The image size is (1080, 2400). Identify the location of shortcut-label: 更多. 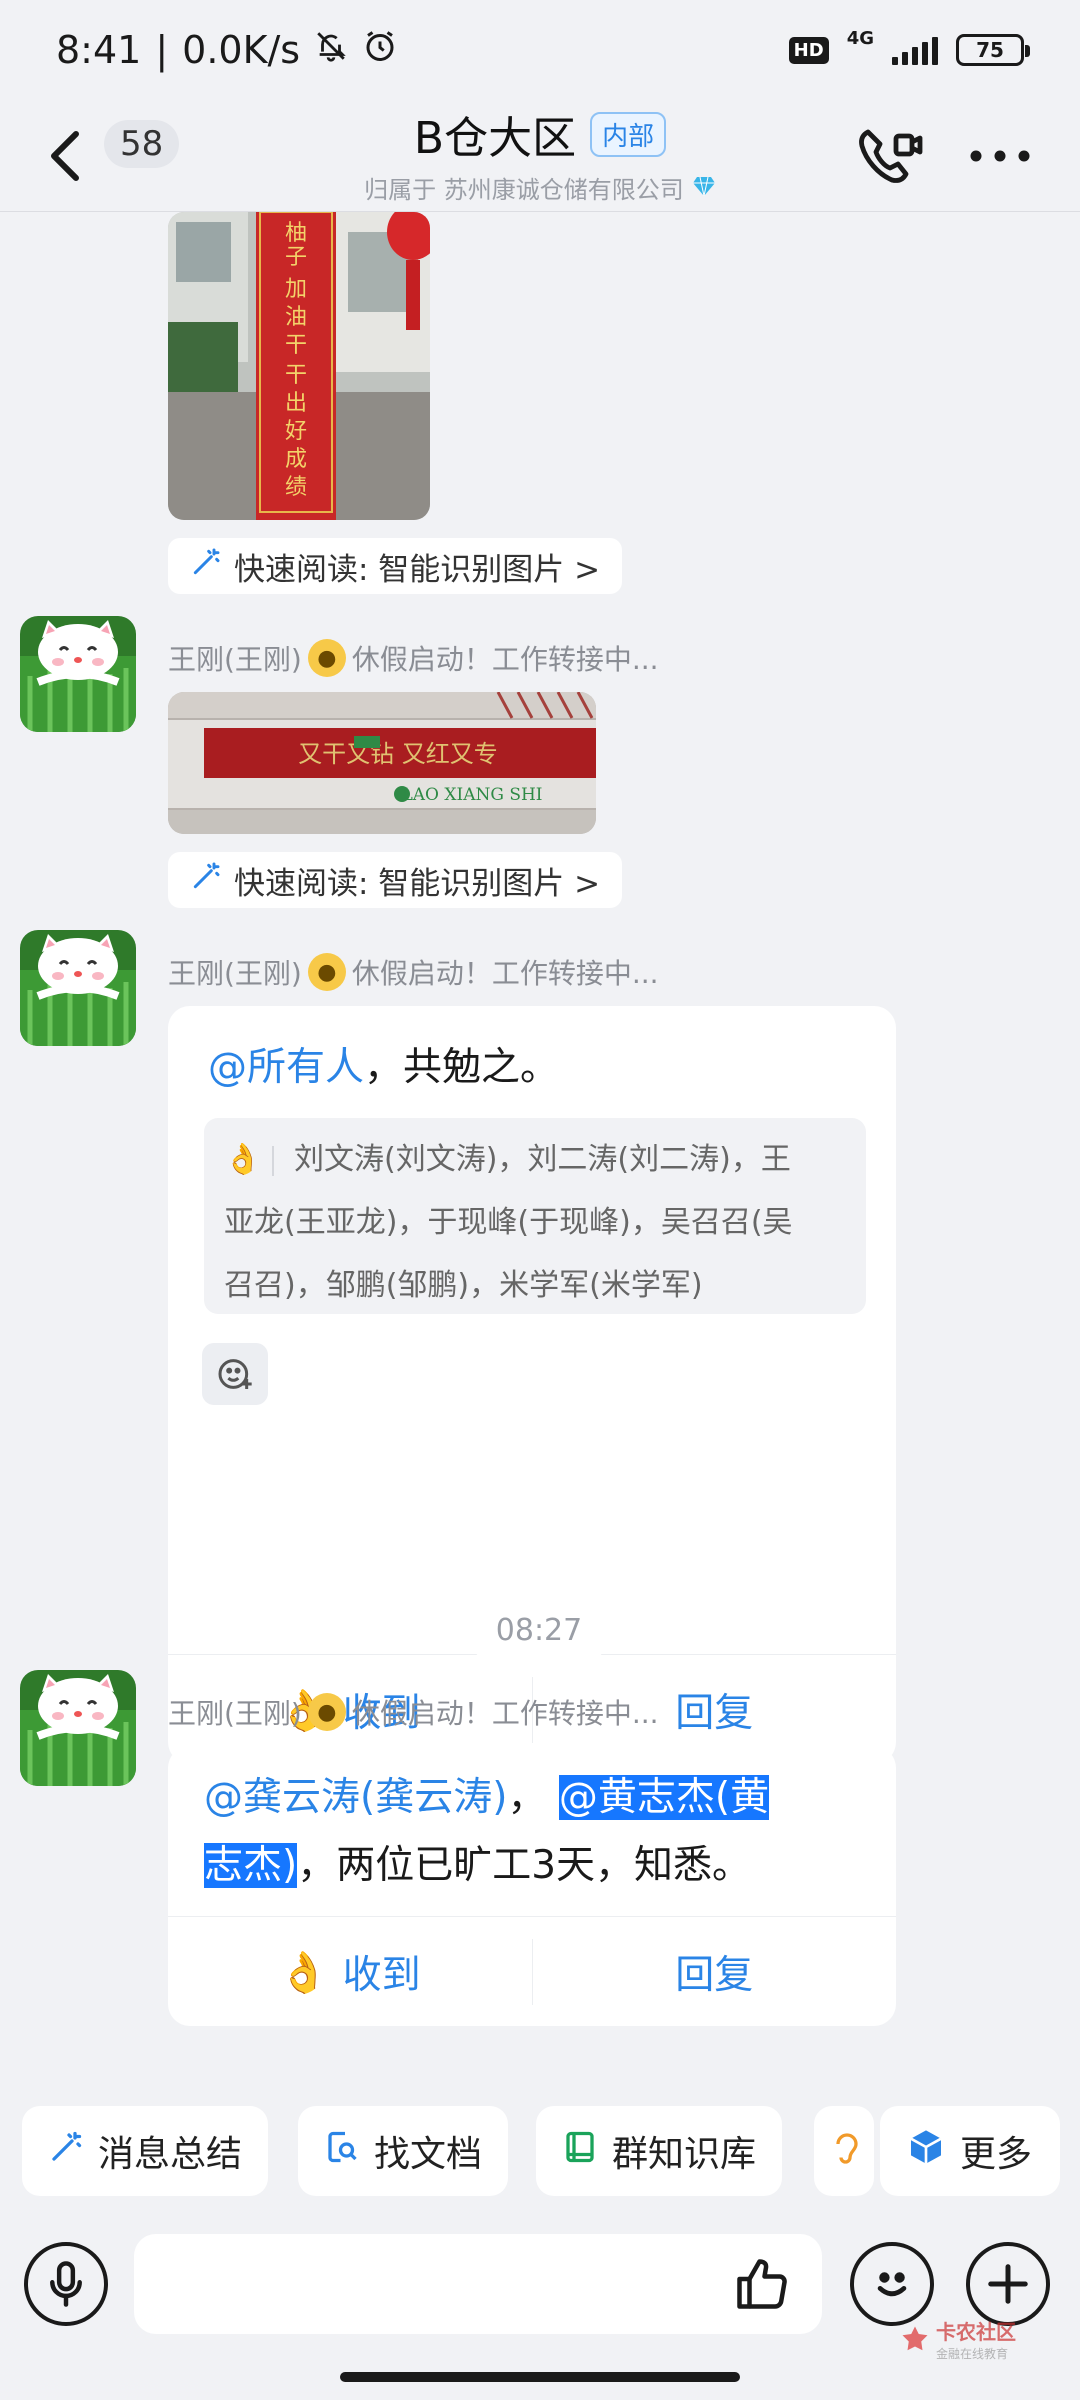
(996, 2154).